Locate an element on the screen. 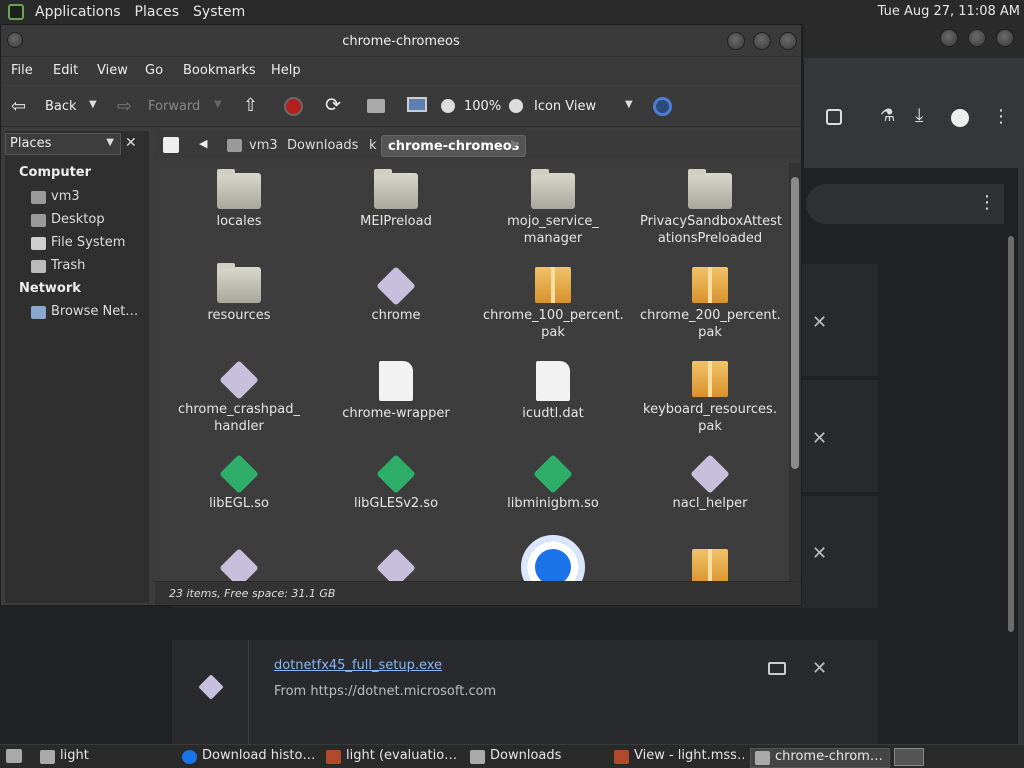 This screenshot has height=768, width=1024. file-item: chrome_crashpad_ handler is located at coordinates (239, 397).